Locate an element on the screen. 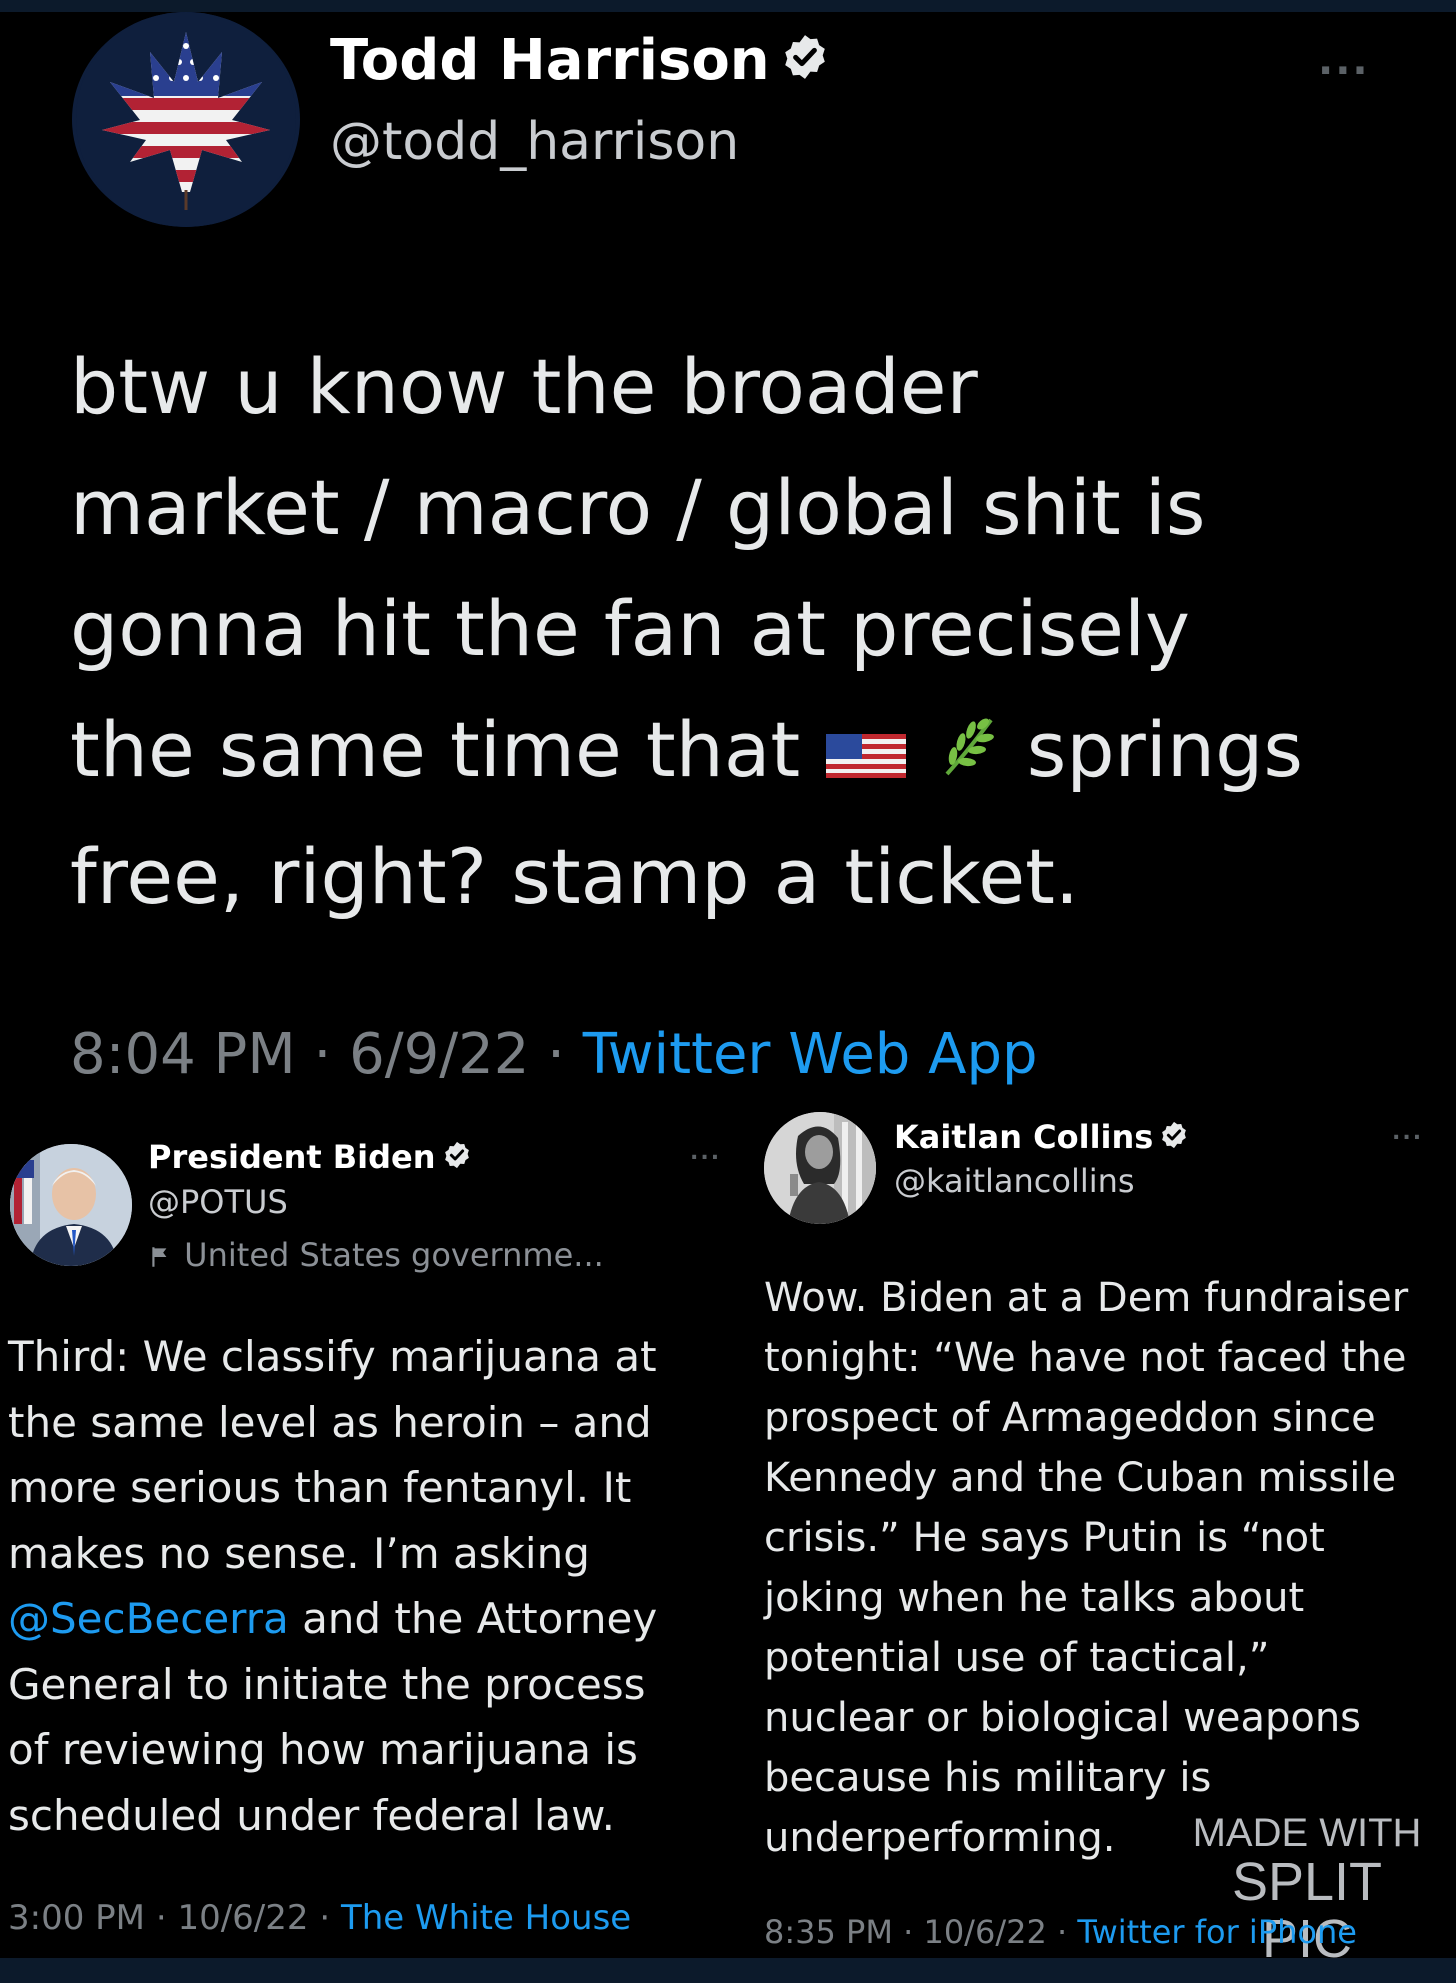 Image resolution: width=1456 pixels, height=1983 pixels. tweet-line: Third: We classify marijuana at is located at coordinates (332, 1356).